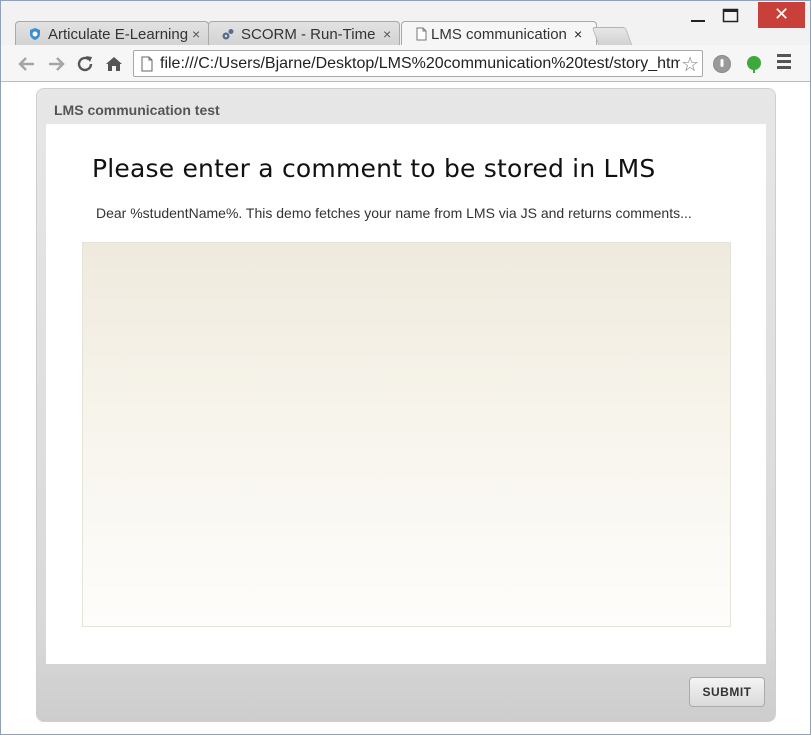 The image size is (811, 735). I want to click on power-icon, so click(722, 64).